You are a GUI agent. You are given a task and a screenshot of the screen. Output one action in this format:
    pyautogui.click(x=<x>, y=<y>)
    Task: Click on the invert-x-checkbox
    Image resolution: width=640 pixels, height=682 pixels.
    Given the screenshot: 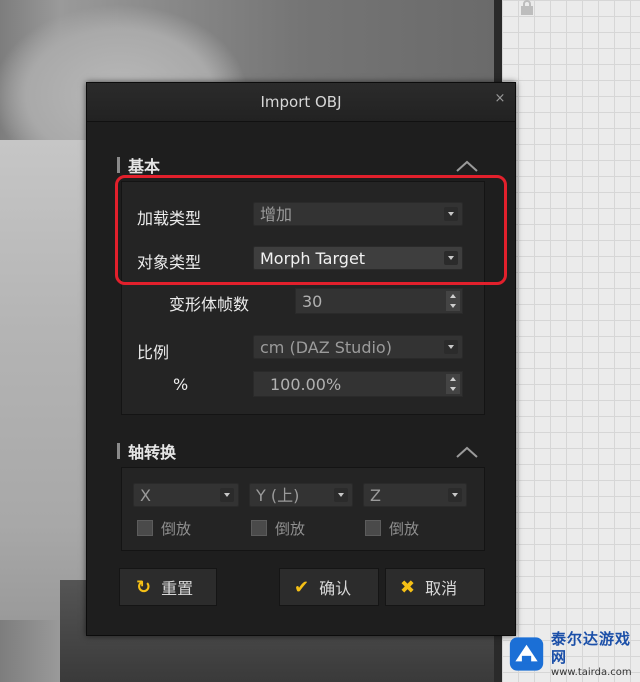 What is the action you would take?
    pyautogui.click(x=145, y=528)
    